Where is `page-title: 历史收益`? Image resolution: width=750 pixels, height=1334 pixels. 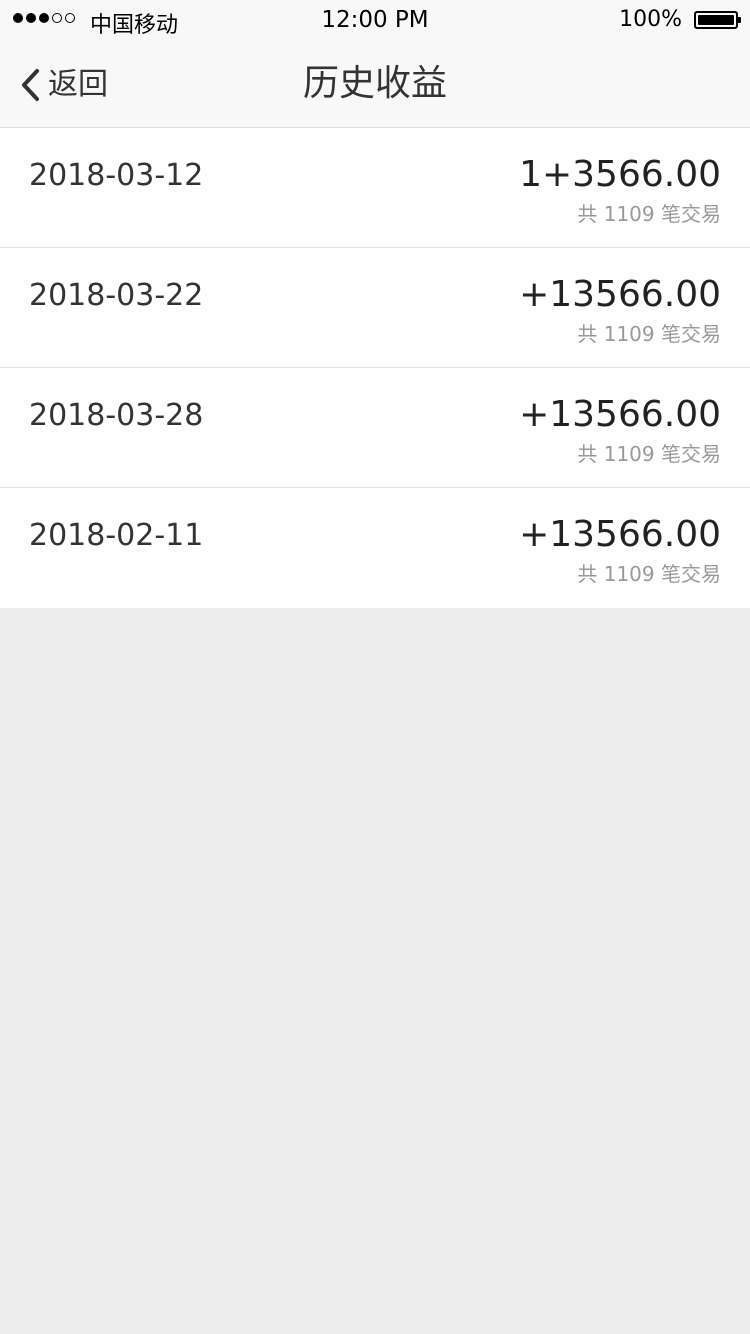 page-title: 历史收益 is located at coordinates (374, 83).